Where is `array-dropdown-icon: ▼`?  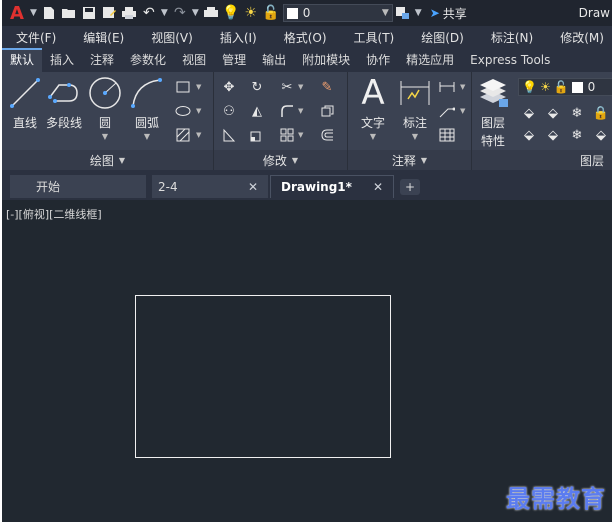 array-dropdown-icon: ▼ is located at coordinates (300, 135).